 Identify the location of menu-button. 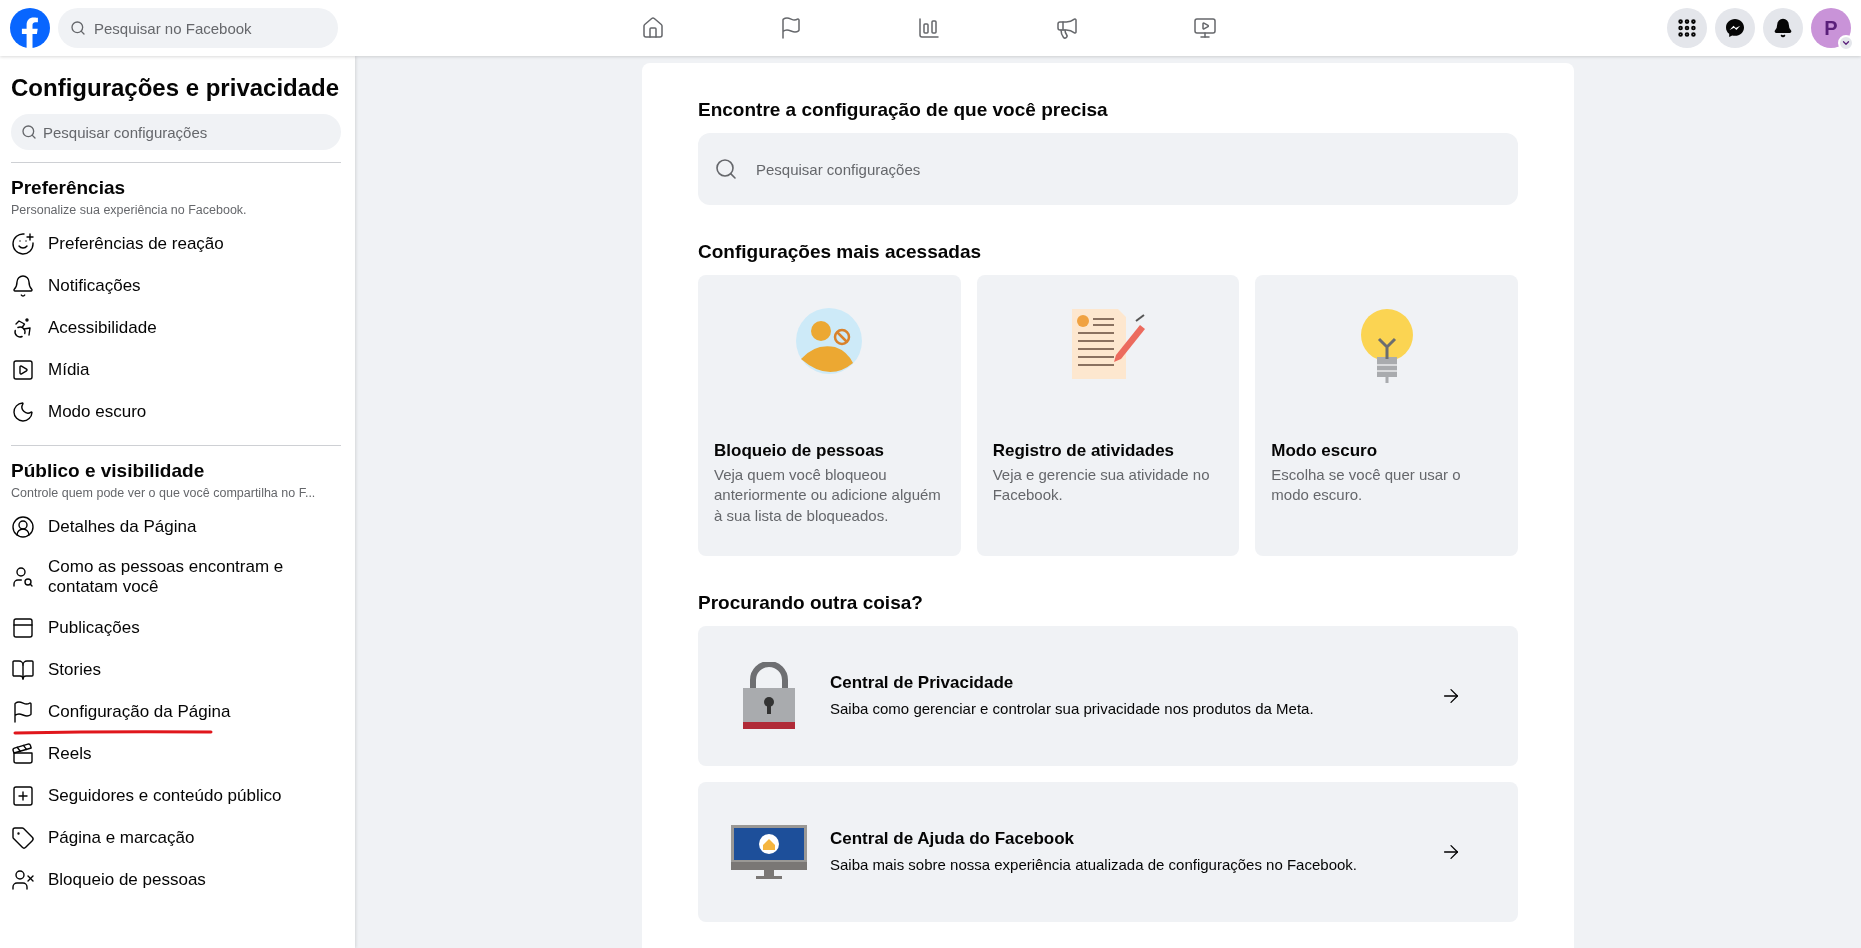
(1687, 28).